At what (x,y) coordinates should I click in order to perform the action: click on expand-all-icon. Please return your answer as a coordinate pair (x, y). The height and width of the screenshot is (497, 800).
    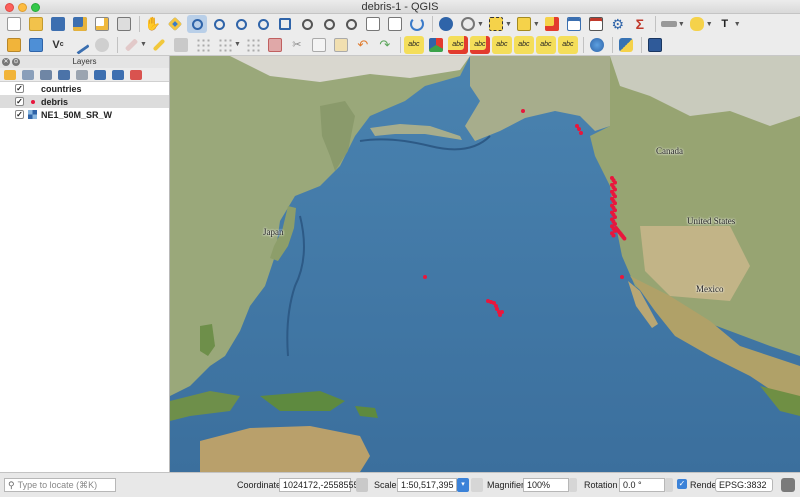
    Looking at the image, I should click on (100, 74).